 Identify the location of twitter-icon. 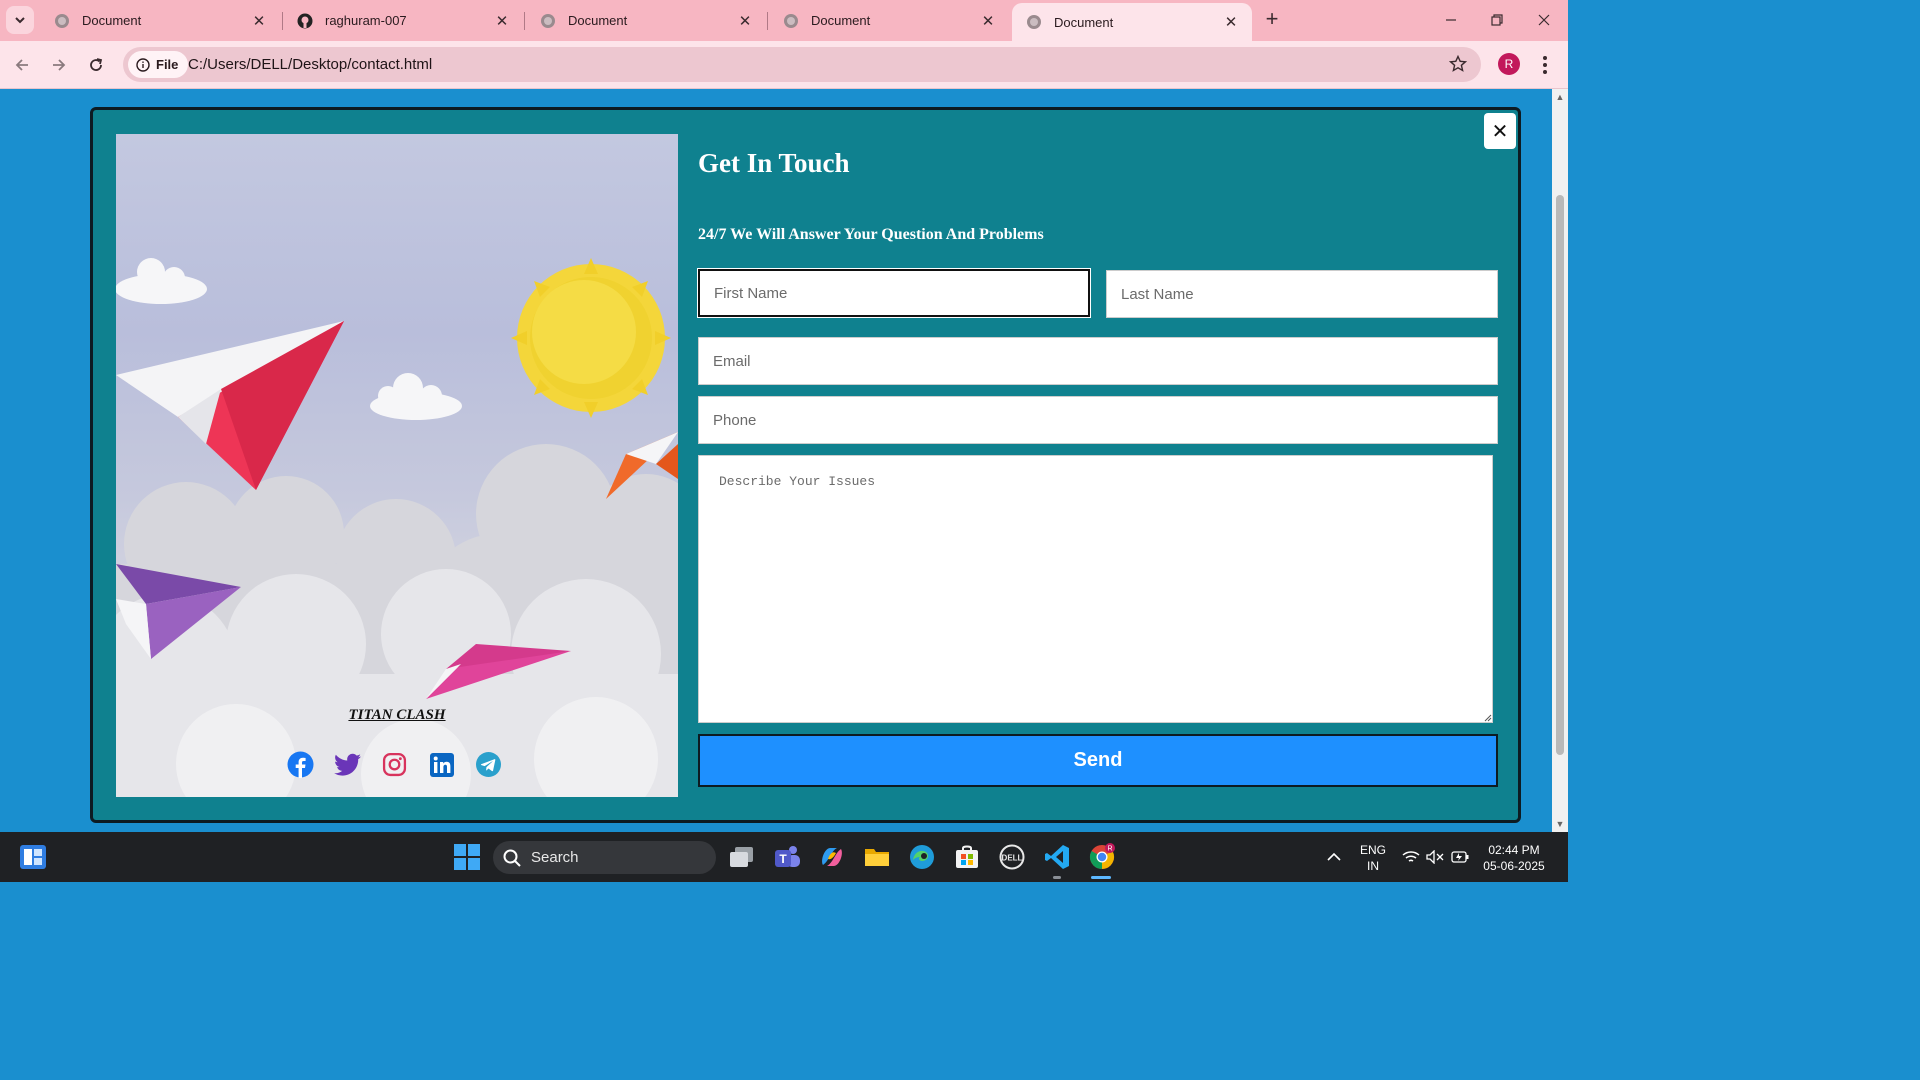
(347, 764).